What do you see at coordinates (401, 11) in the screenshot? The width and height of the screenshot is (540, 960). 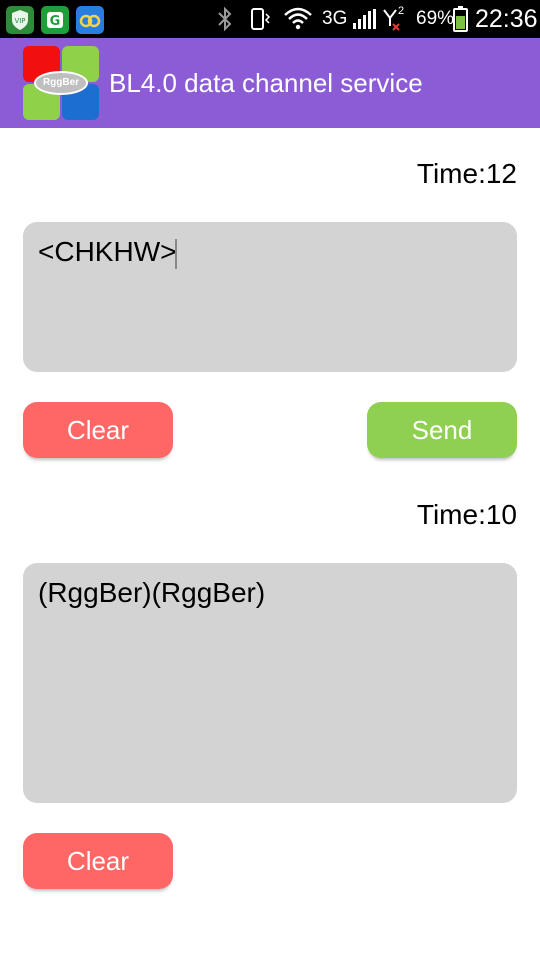 I see `sim-number-label: 2` at bounding box center [401, 11].